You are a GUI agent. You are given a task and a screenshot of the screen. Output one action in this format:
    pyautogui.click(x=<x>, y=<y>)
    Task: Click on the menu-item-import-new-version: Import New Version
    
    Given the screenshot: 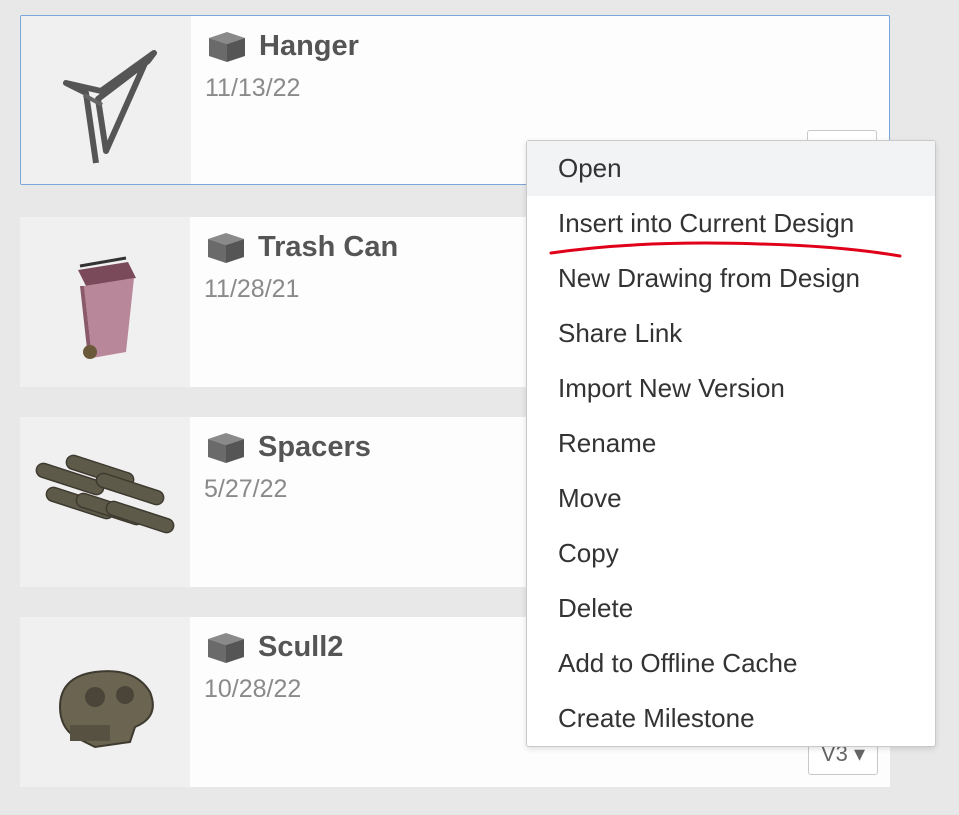 What is the action you would take?
    pyautogui.click(x=731, y=388)
    